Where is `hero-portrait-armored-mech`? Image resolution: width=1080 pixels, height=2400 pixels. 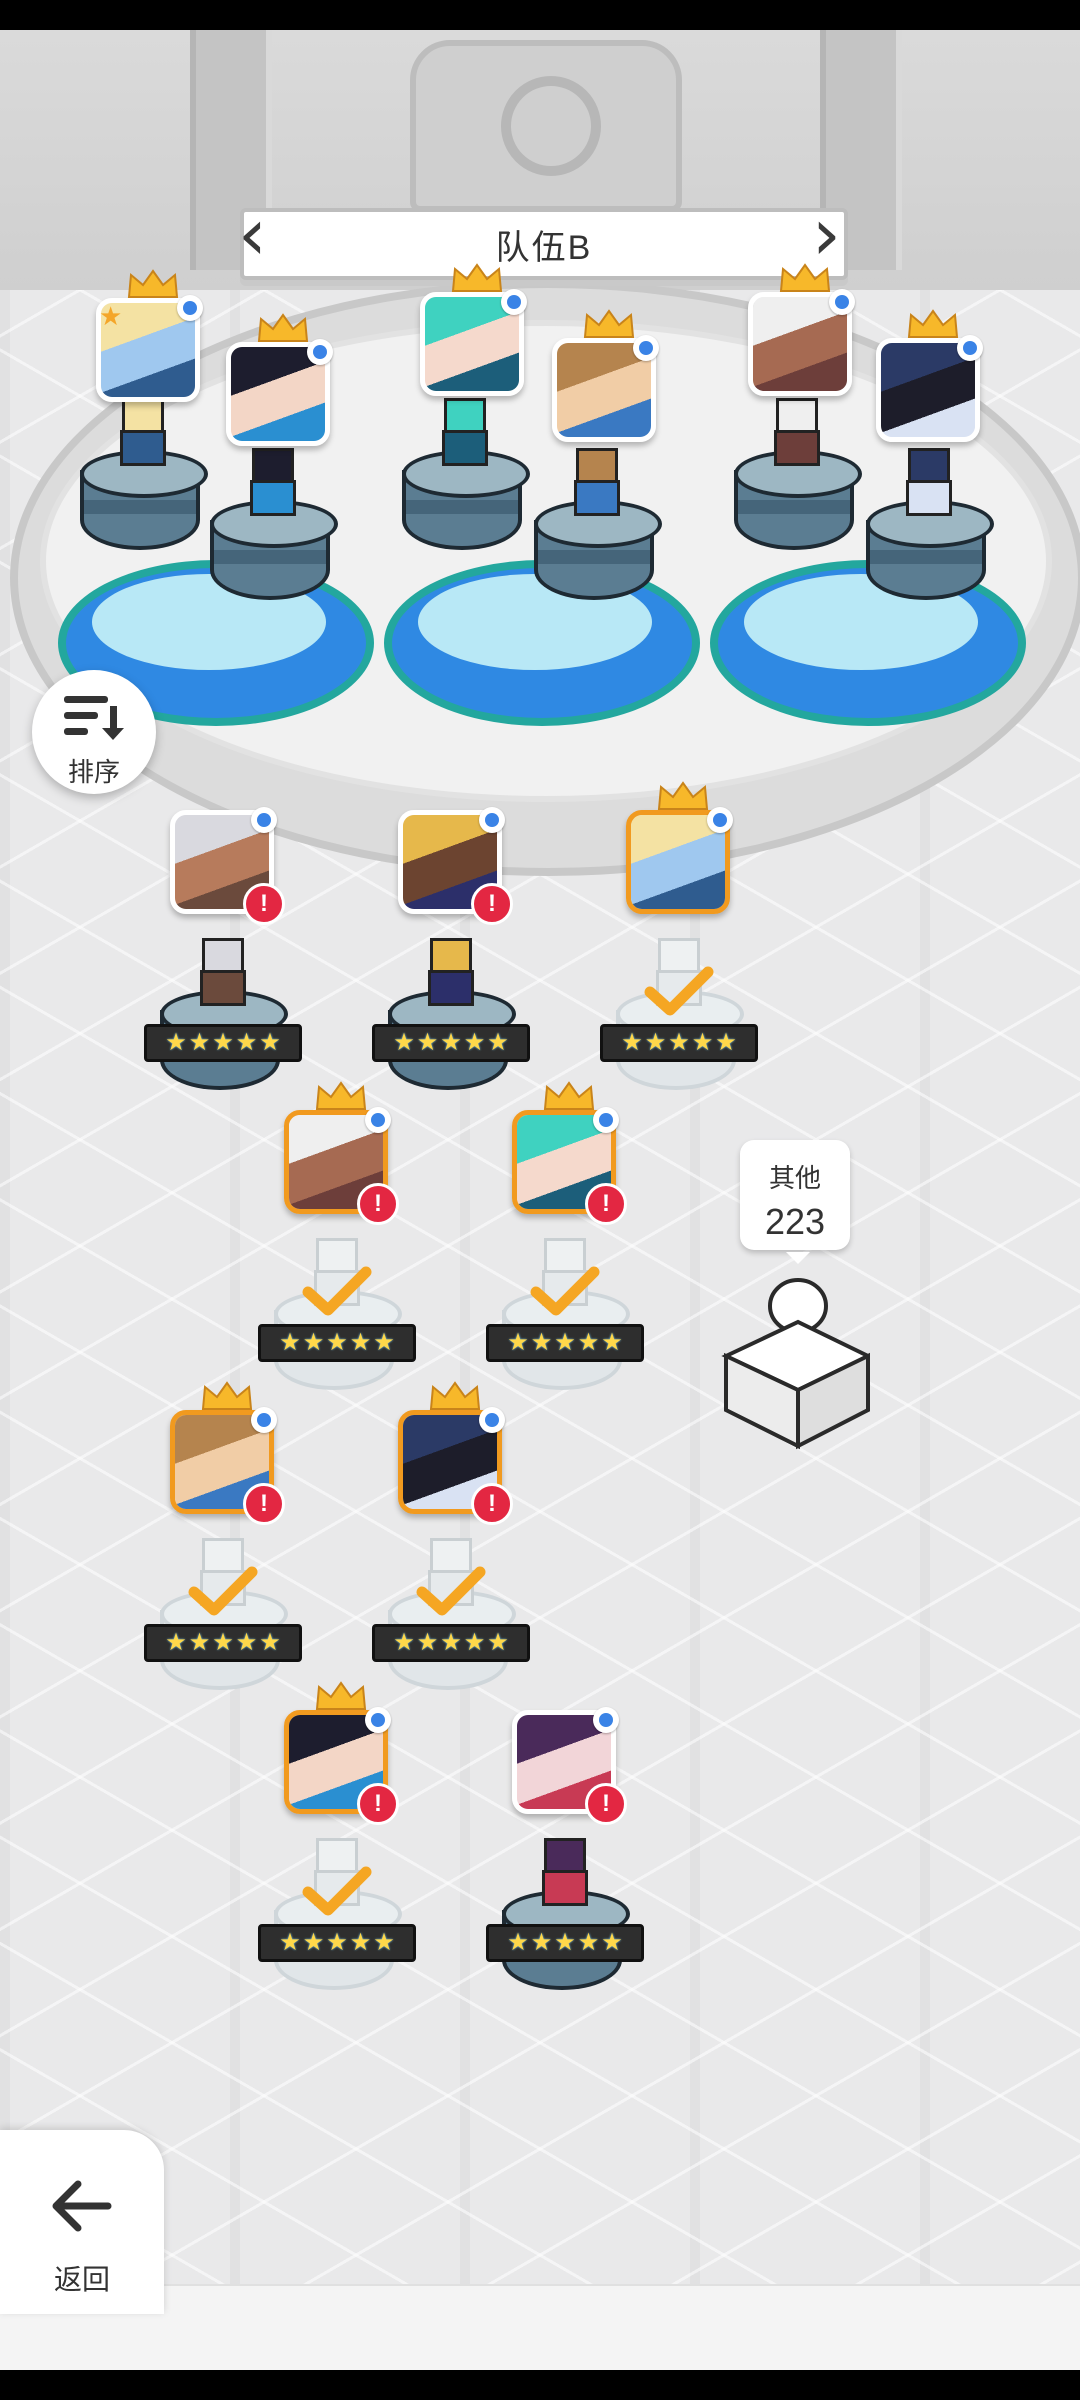
hero-portrait-armored-mech is located at coordinates (929, 375).